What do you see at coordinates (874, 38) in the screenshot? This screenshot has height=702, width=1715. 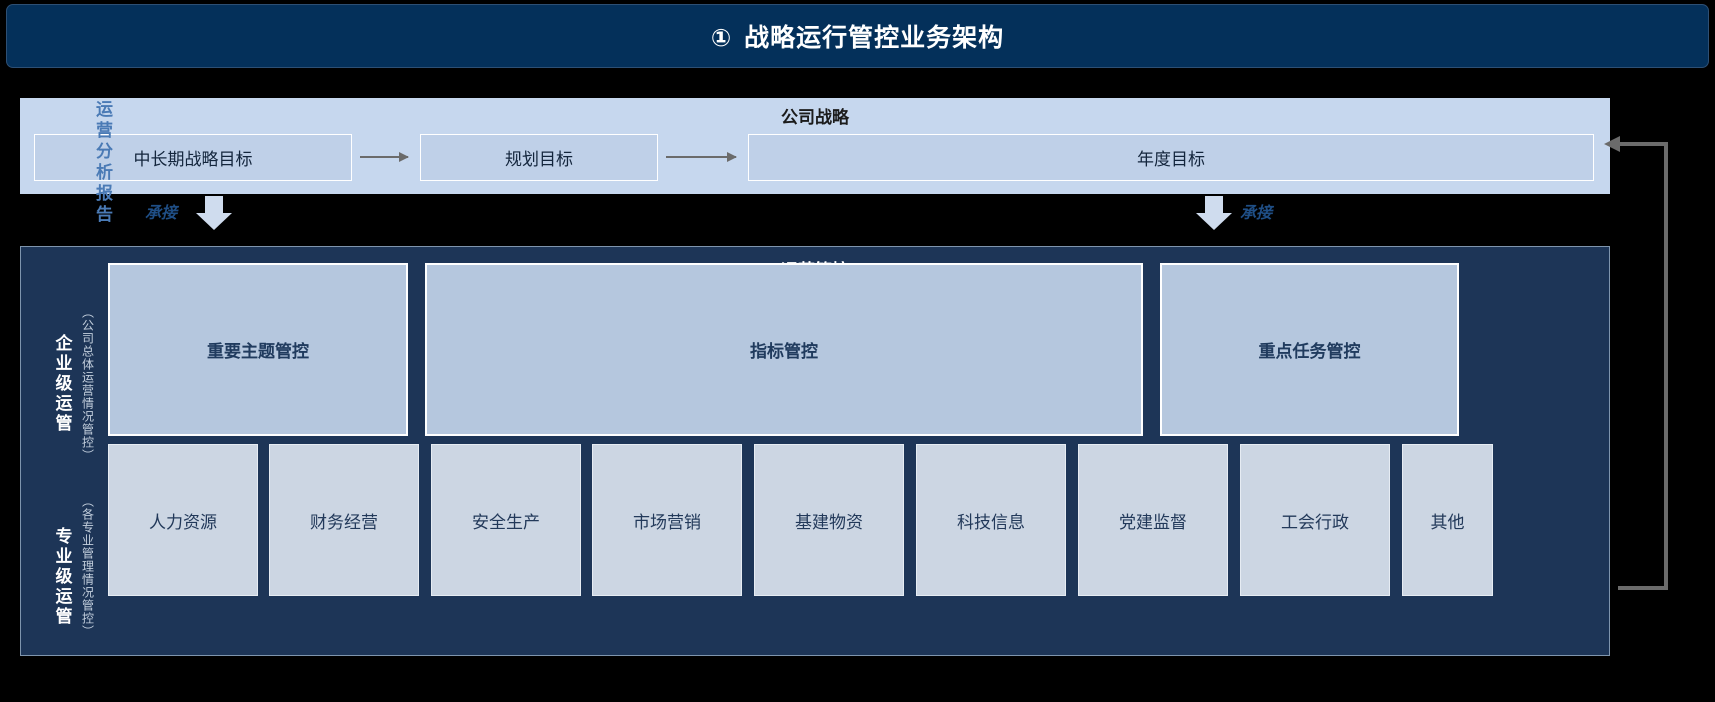 I see `header-title-text: 战略运行管控业务架构` at bounding box center [874, 38].